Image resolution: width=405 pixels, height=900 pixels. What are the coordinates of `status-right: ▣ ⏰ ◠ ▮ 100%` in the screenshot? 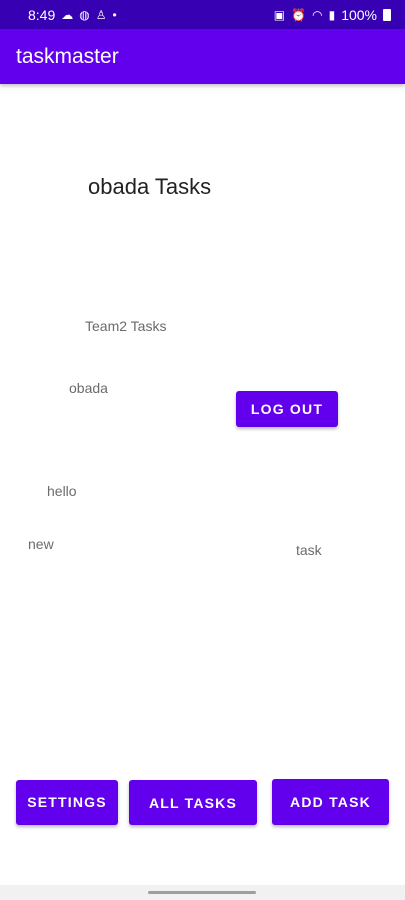 It's located at (332, 15).